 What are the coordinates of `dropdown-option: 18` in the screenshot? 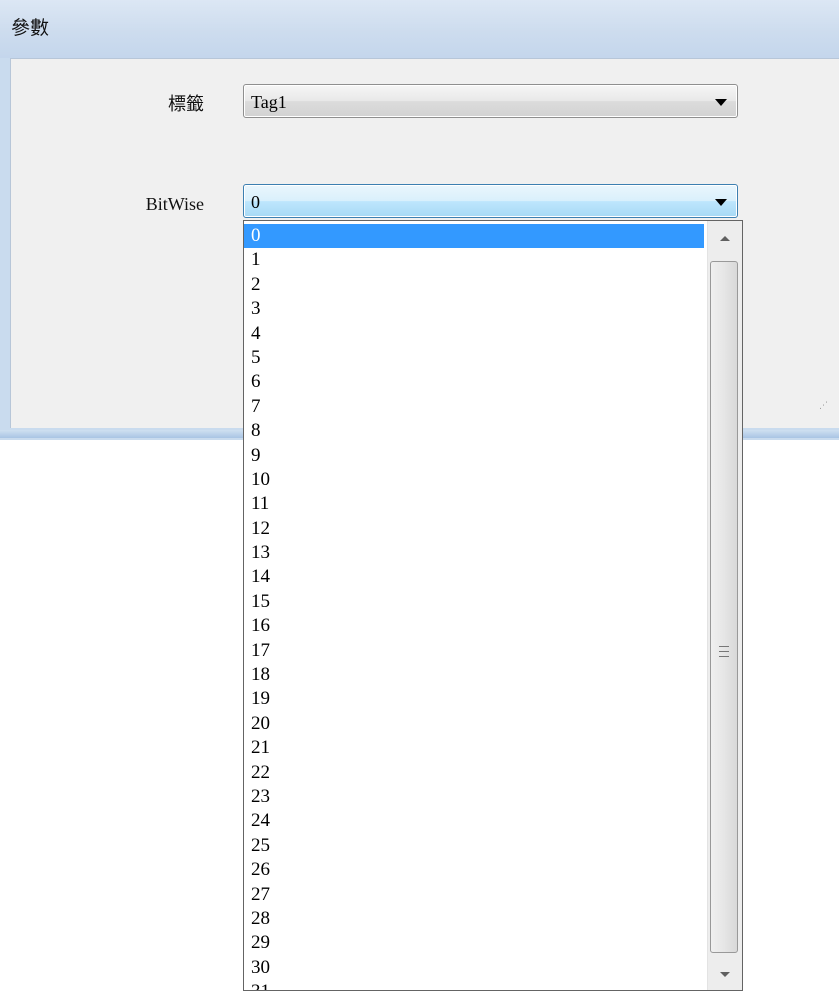 It's located at (474, 675).